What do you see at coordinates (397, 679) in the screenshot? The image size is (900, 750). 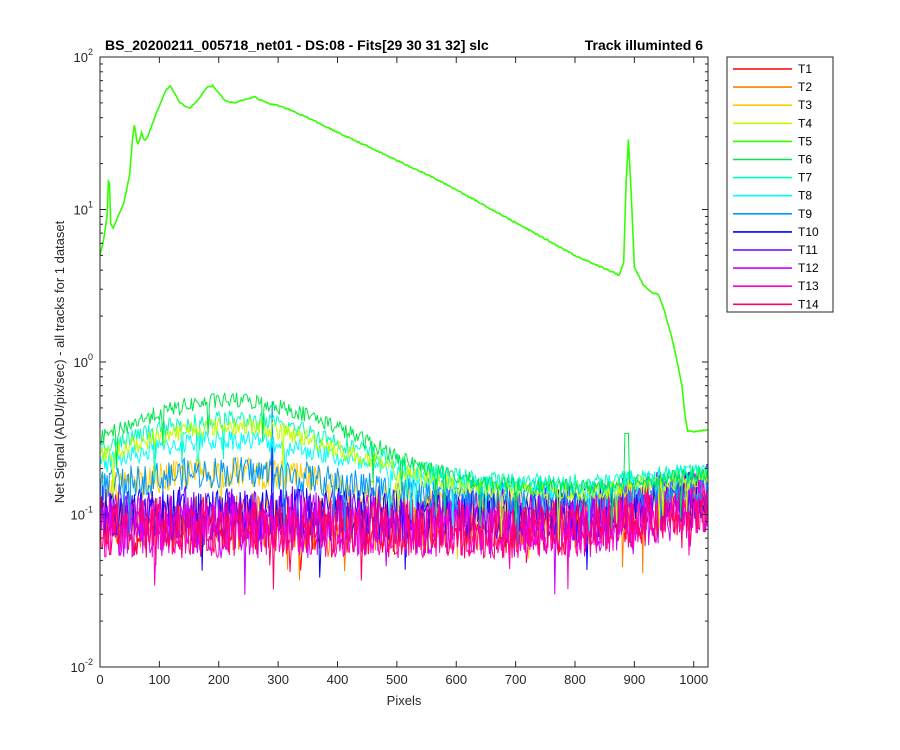 I see `x-tick-label: 500` at bounding box center [397, 679].